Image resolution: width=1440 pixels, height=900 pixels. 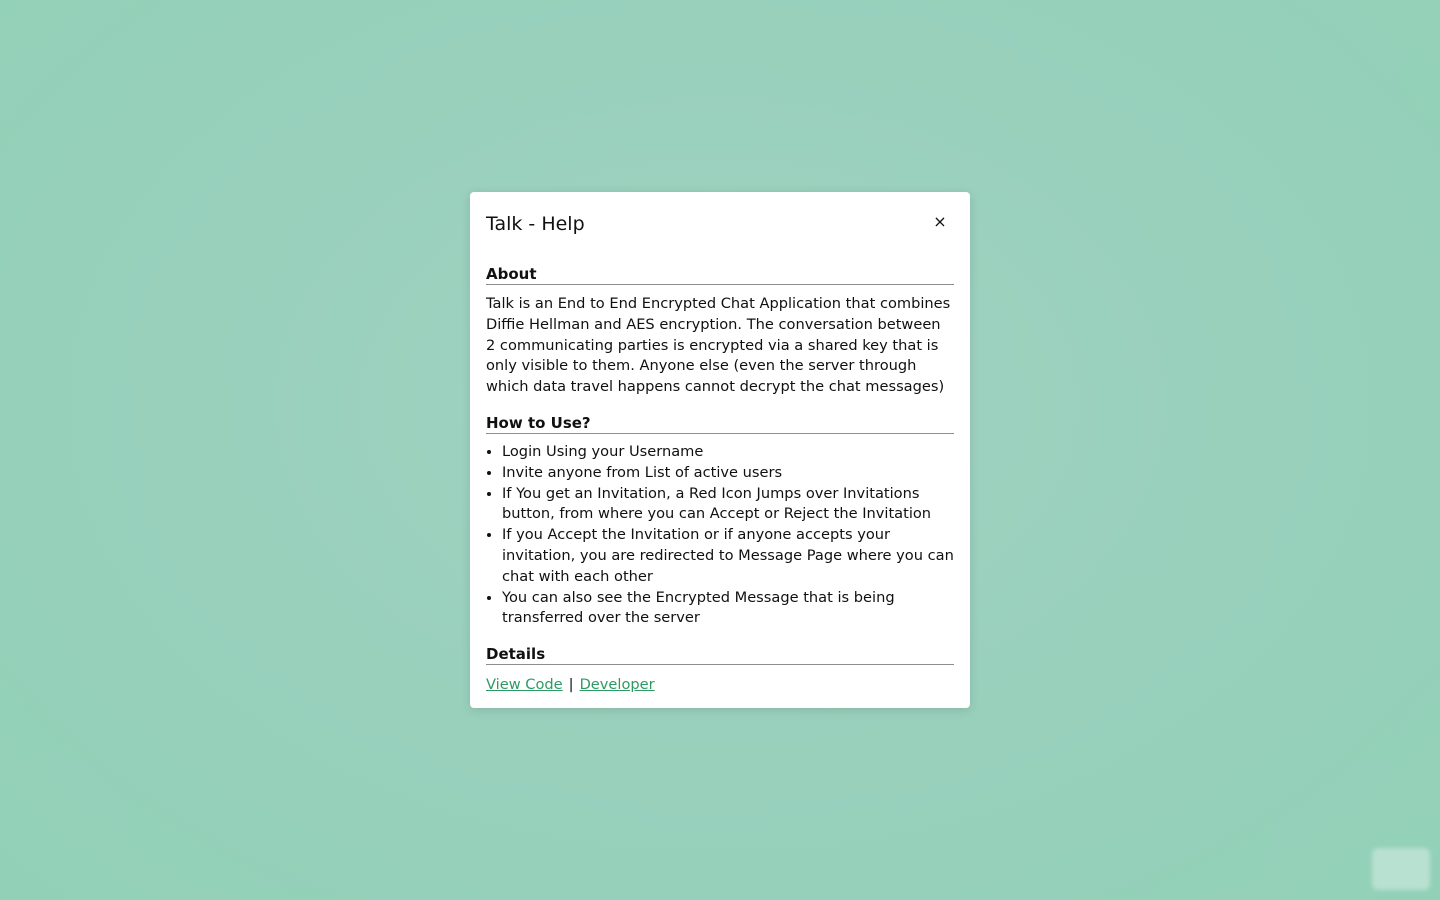 I want to click on dialog-header: Talk - Help ×, so click(x=720, y=224).